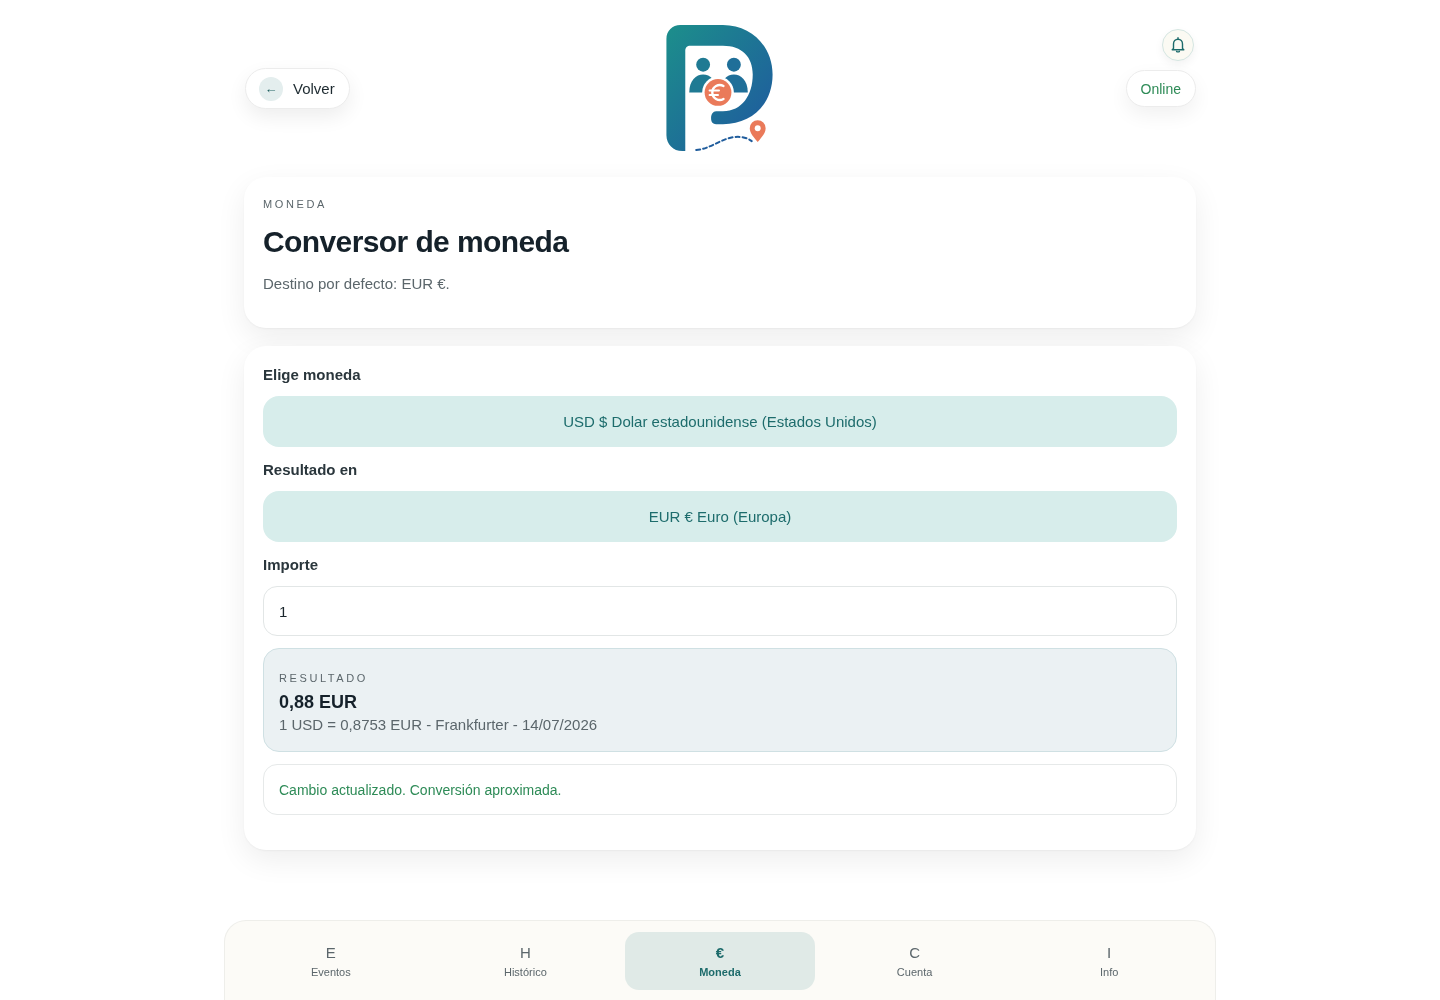 This screenshot has width=1440, height=1000. I want to click on notice-message: Cambio actualizado. Conversión aproximada., so click(720, 789).